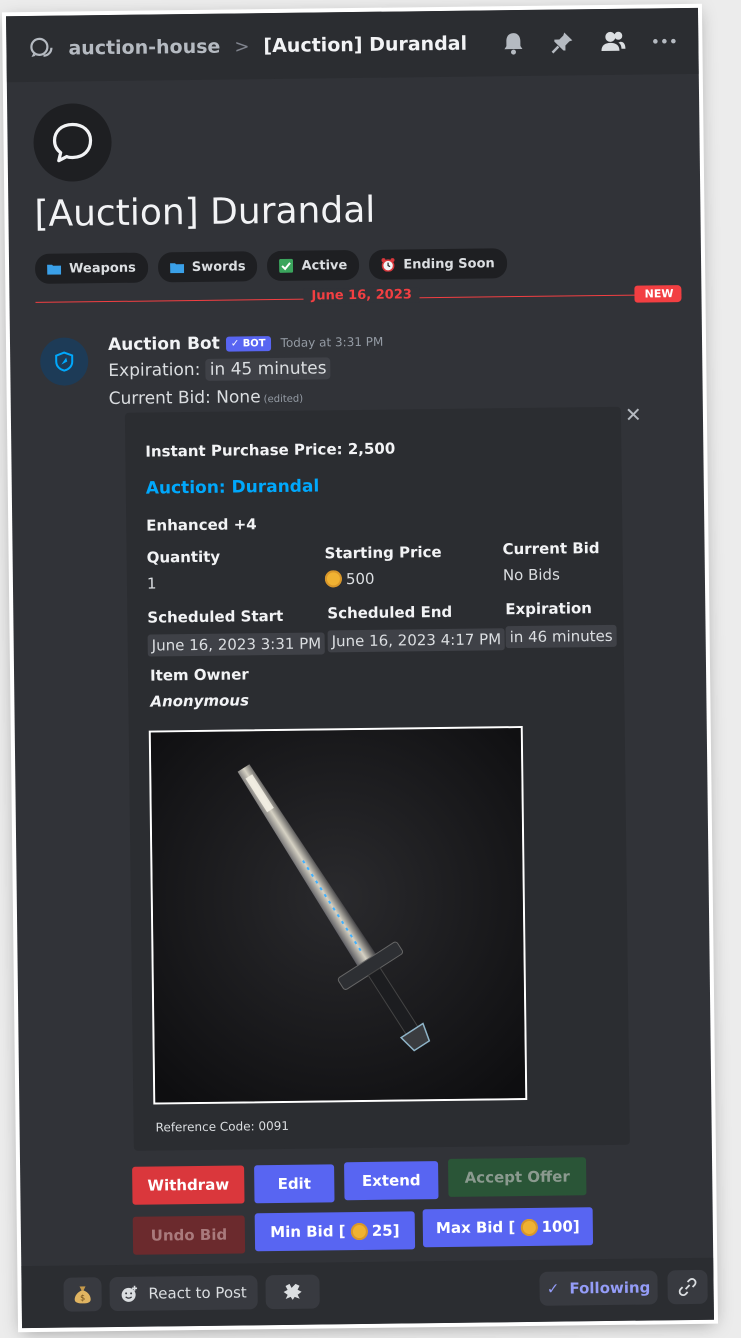 Image resolution: width=741 pixels, height=1338 pixels. Describe the element at coordinates (215, 616) in the screenshot. I see `scheduled-start-label: Scheduled Start` at that location.